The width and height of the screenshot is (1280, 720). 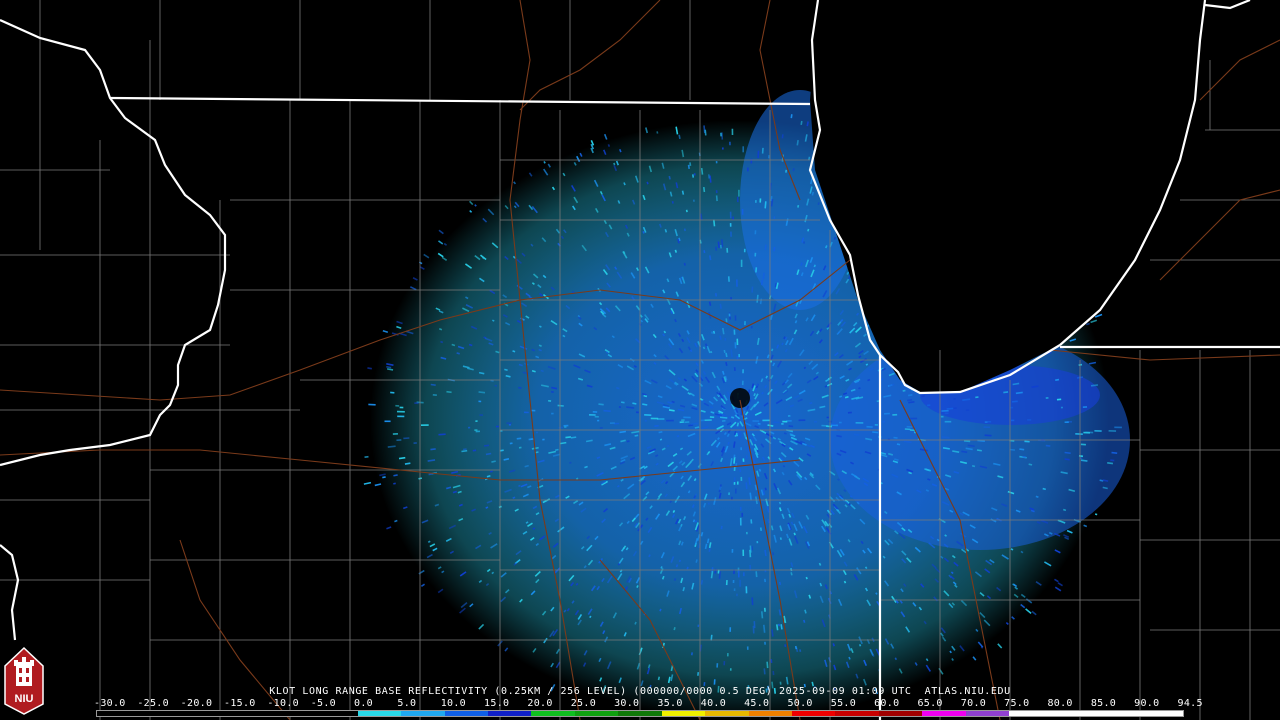 I want to click on radar-site-marker, so click(x=740, y=398).